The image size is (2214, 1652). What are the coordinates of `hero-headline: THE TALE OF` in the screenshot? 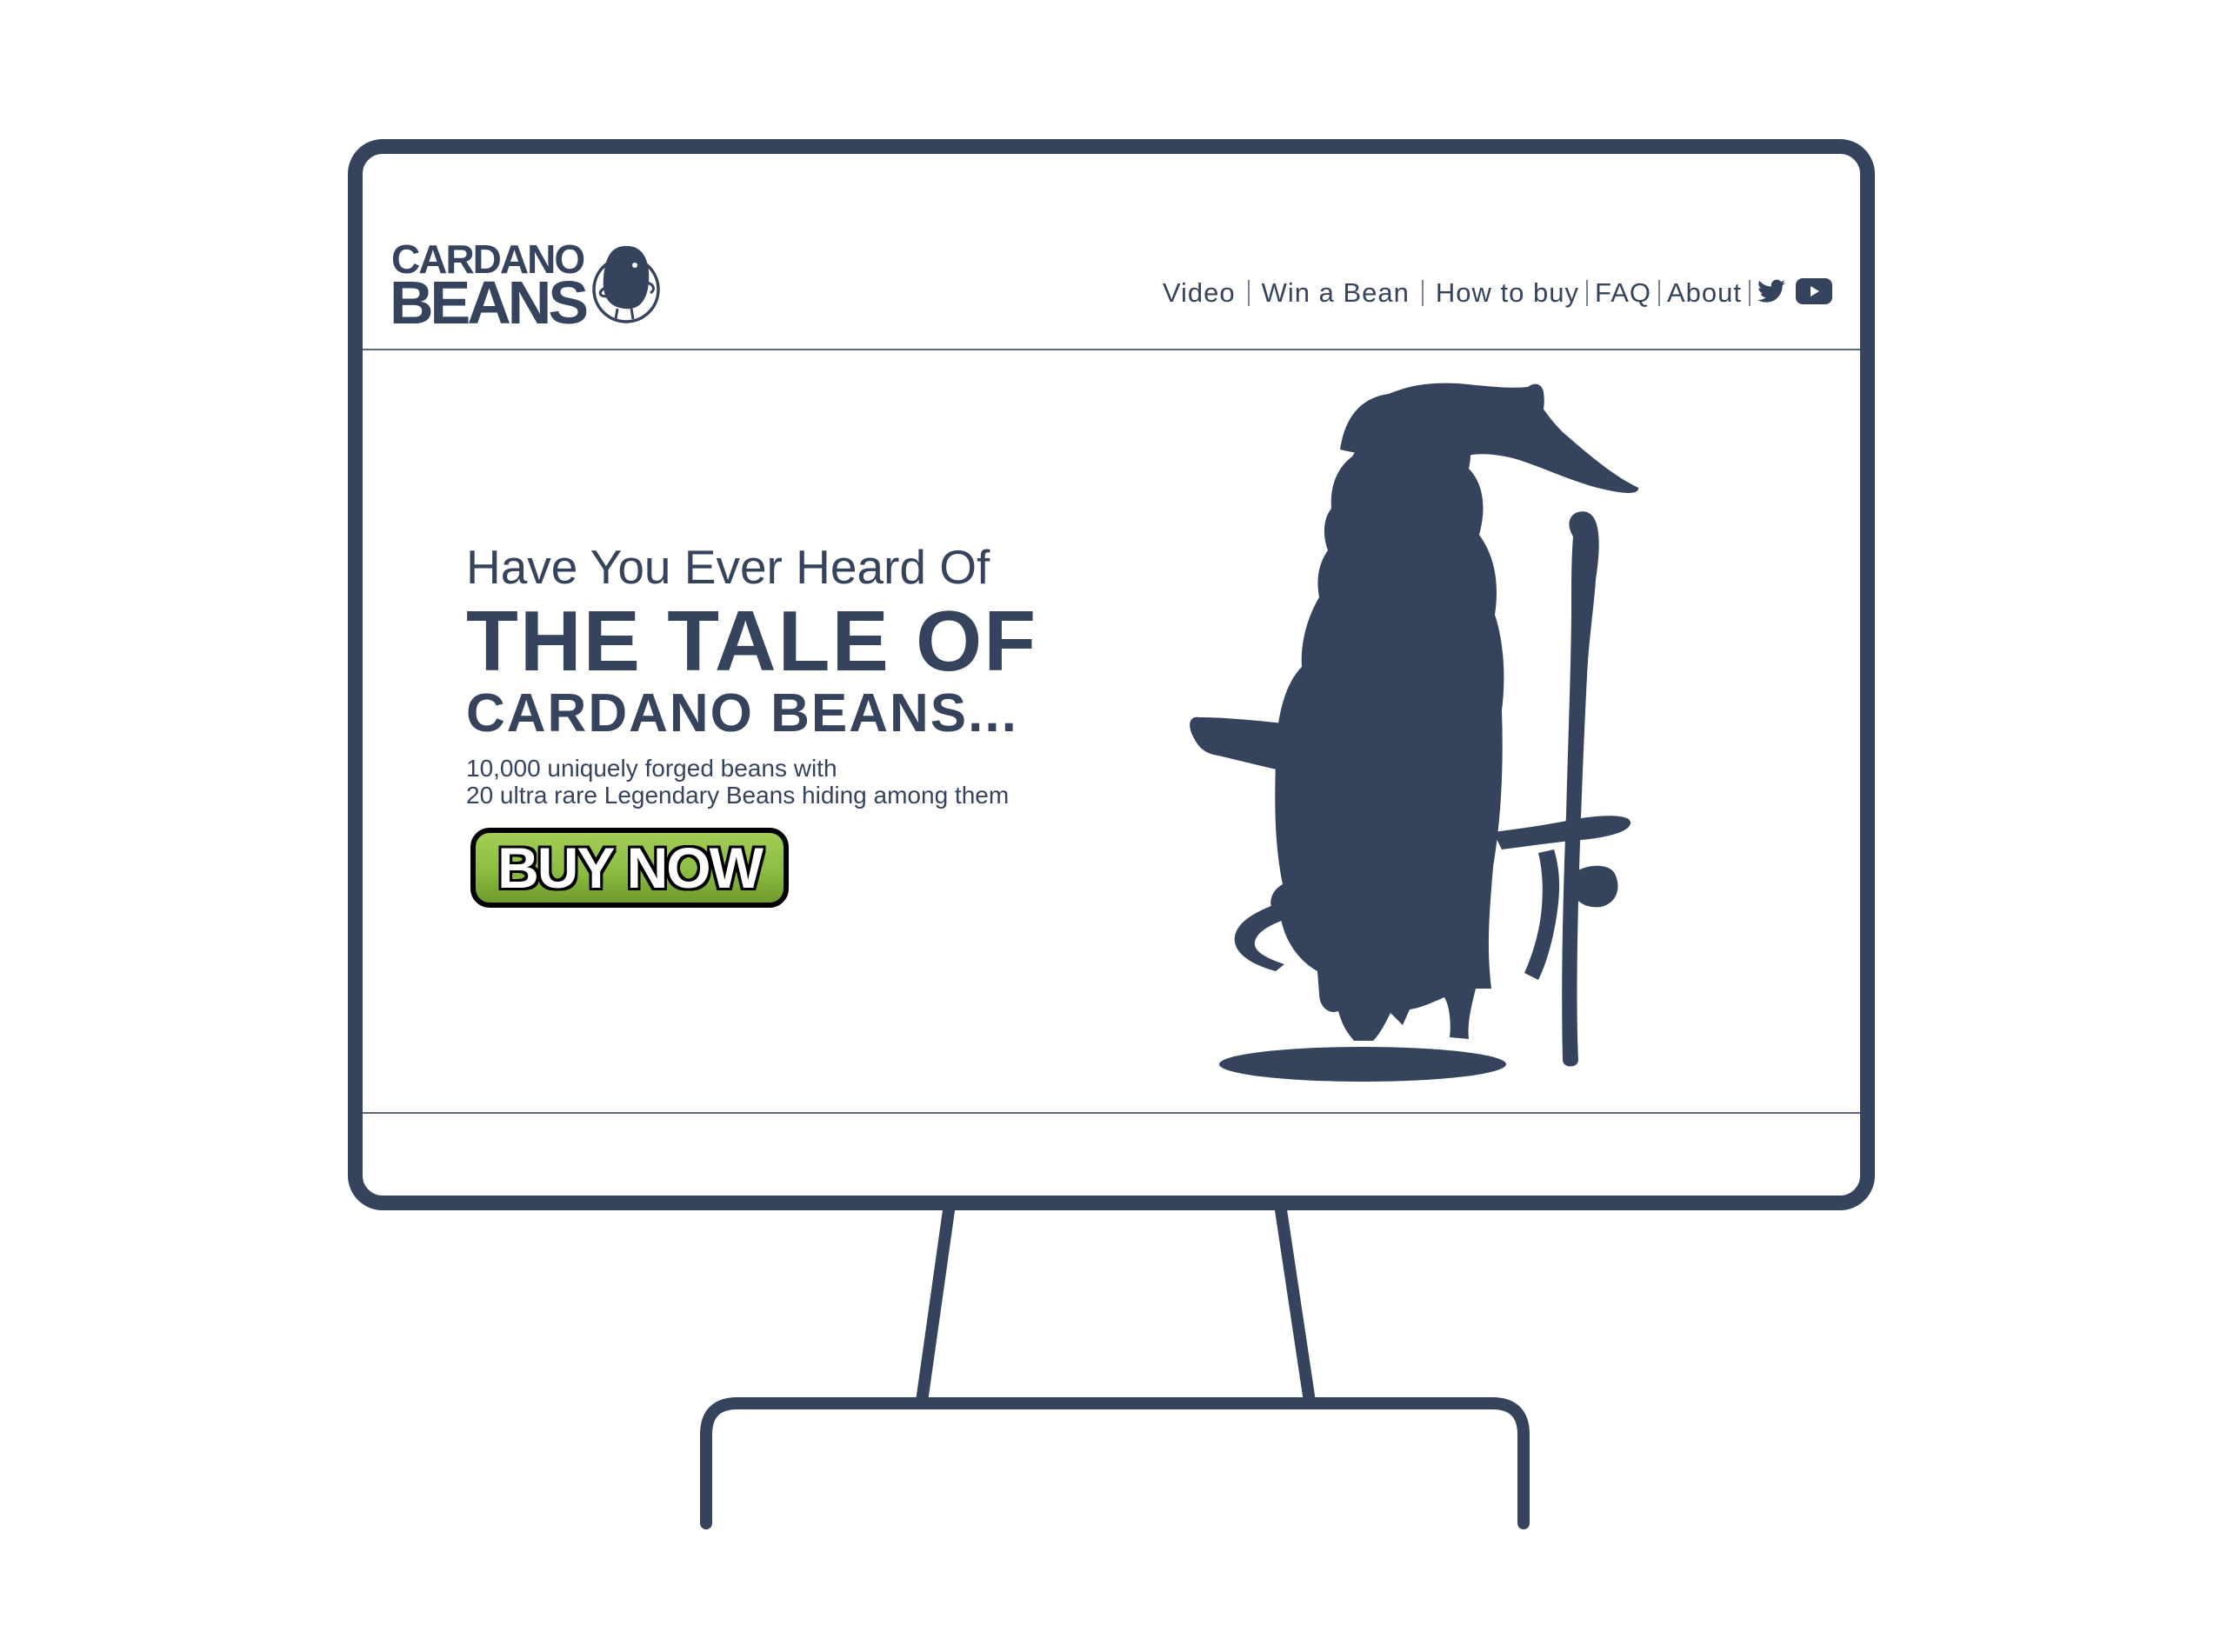 It's located at (752, 641).